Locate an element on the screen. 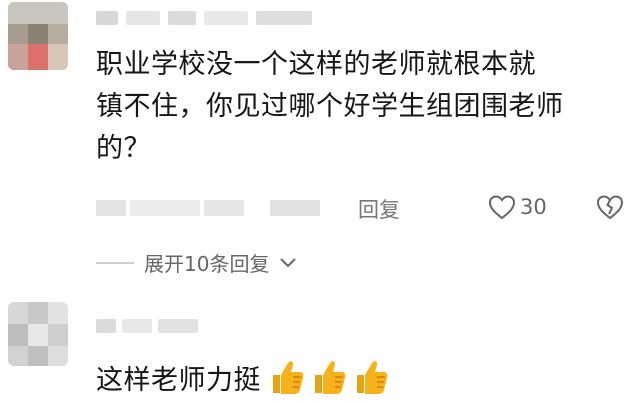 The image size is (640, 401). chevron-down-icon is located at coordinates (288, 262).